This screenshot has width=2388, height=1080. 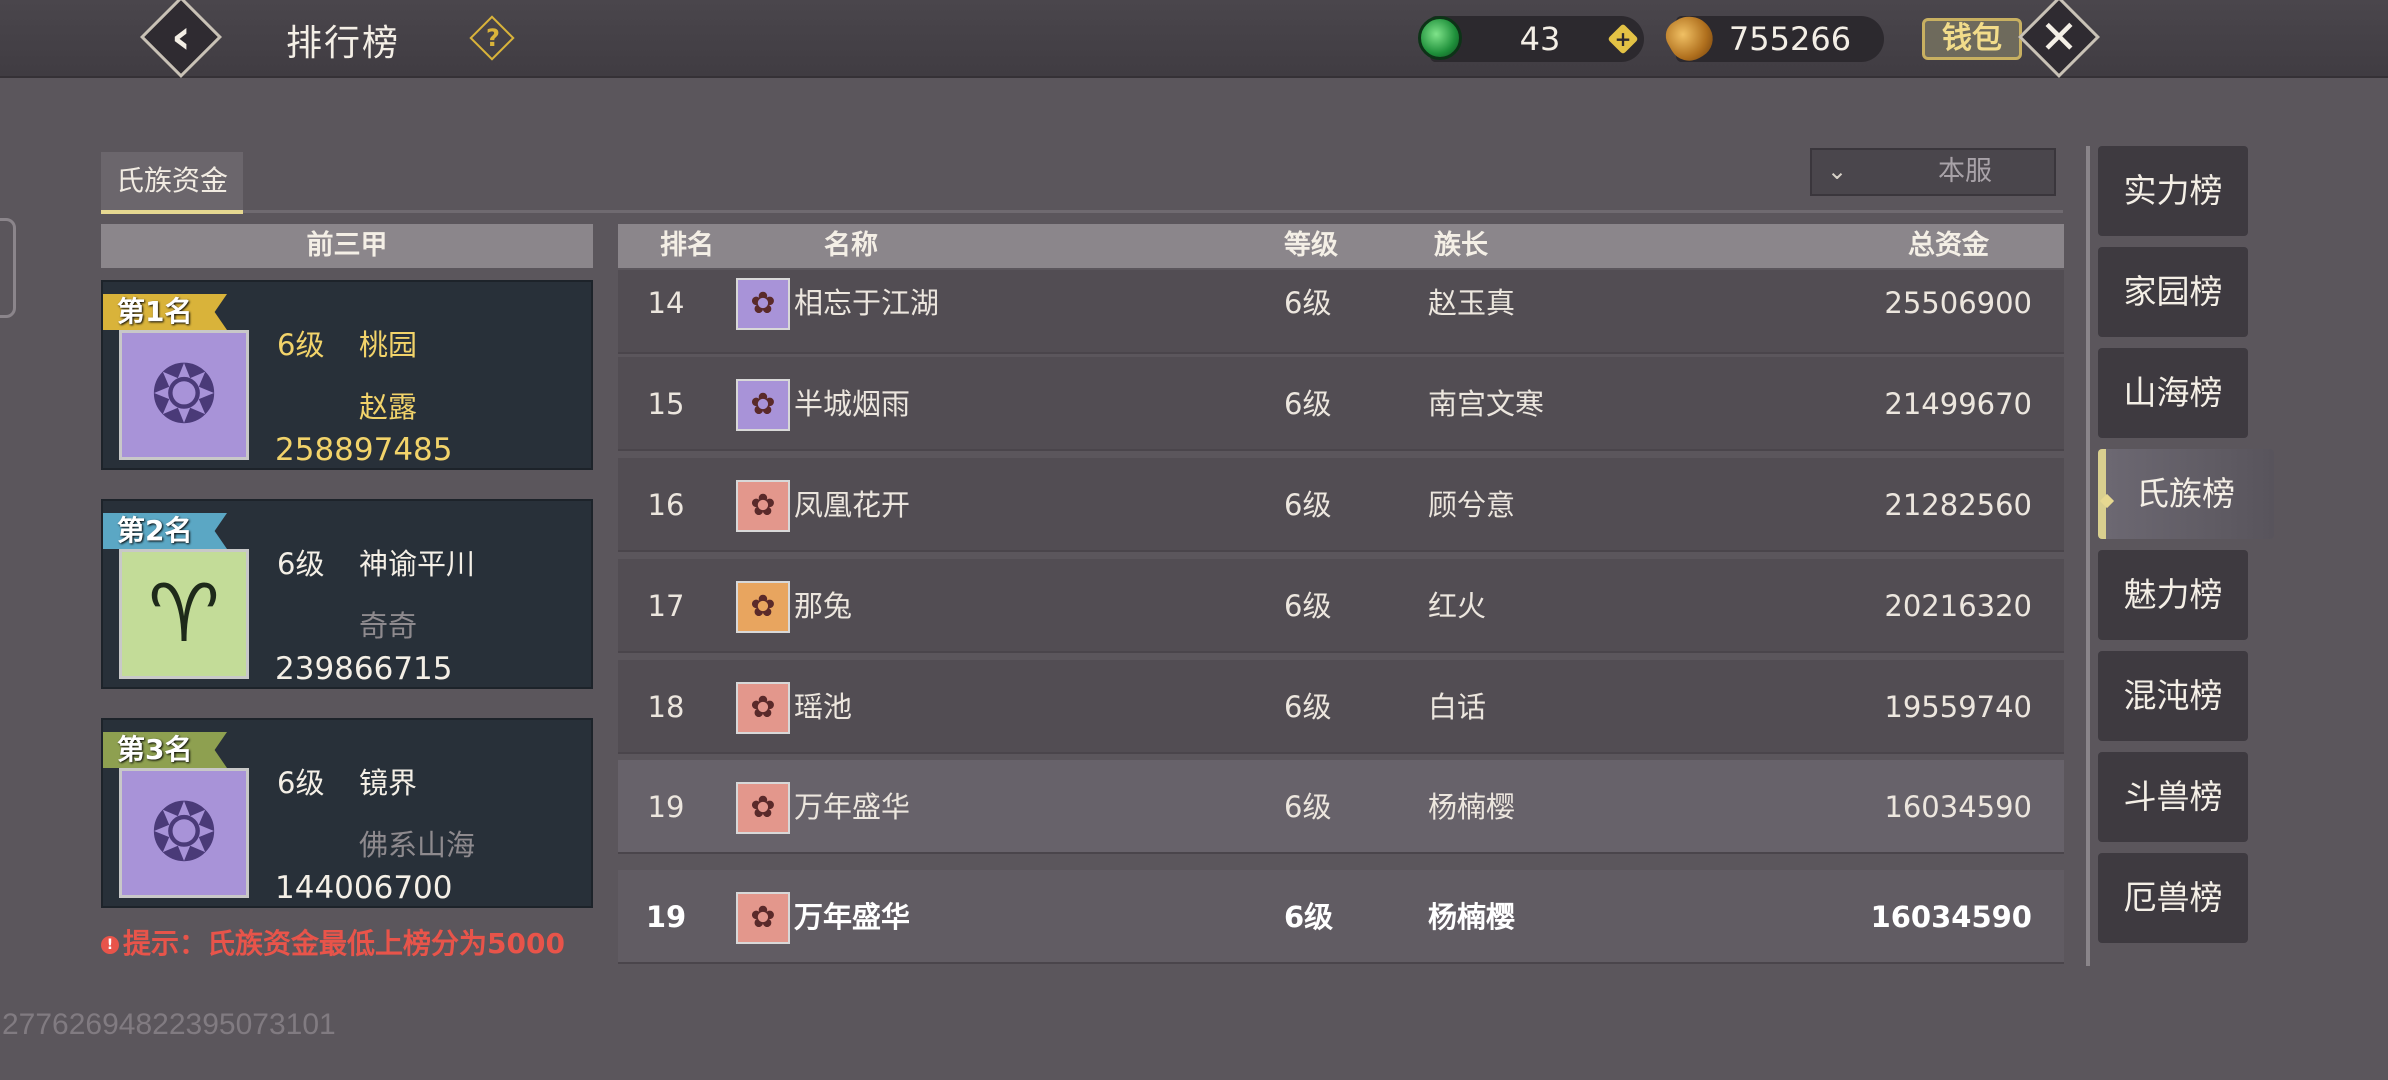 What do you see at coordinates (388, 783) in the screenshot?
I see `clan-name: 镜界` at bounding box center [388, 783].